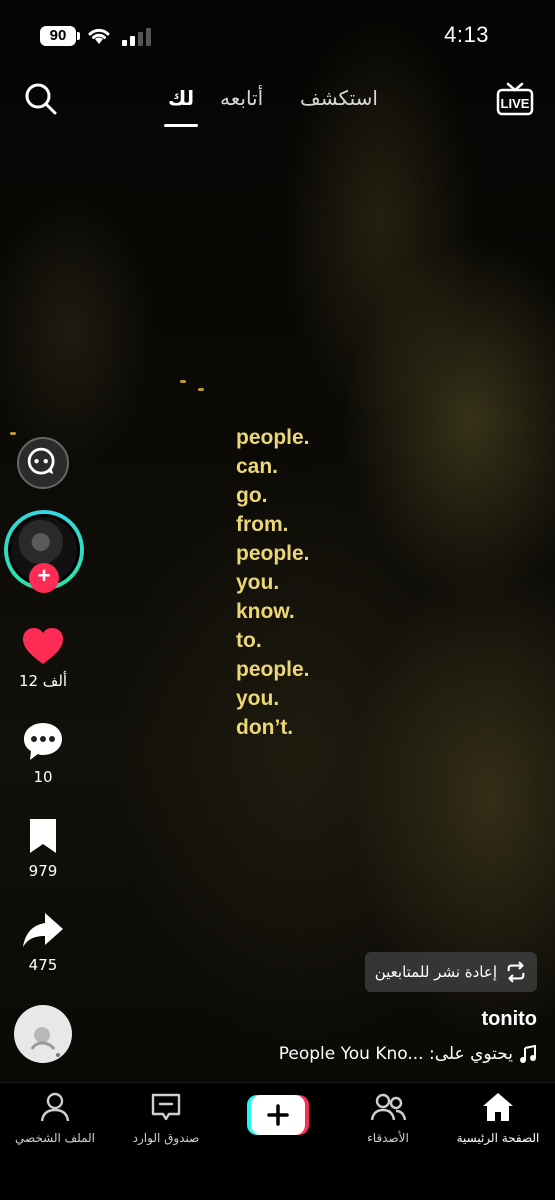 Image resolution: width=555 pixels, height=1200 pixels. I want to click on active-tab-indicator, so click(181, 125).